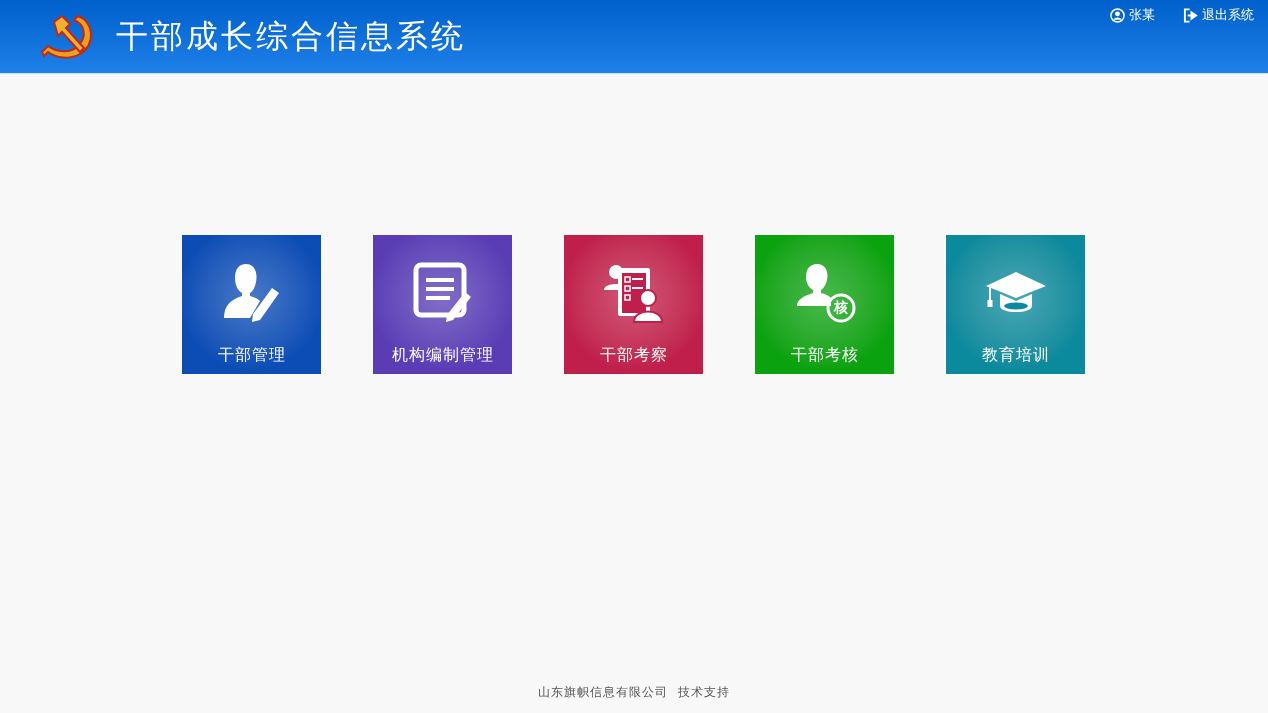 The width and height of the screenshot is (1268, 713). What do you see at coordinates (704, 692) in the screenshot?
I see `support-note: 技术支持` at bounding box center [704, 692].